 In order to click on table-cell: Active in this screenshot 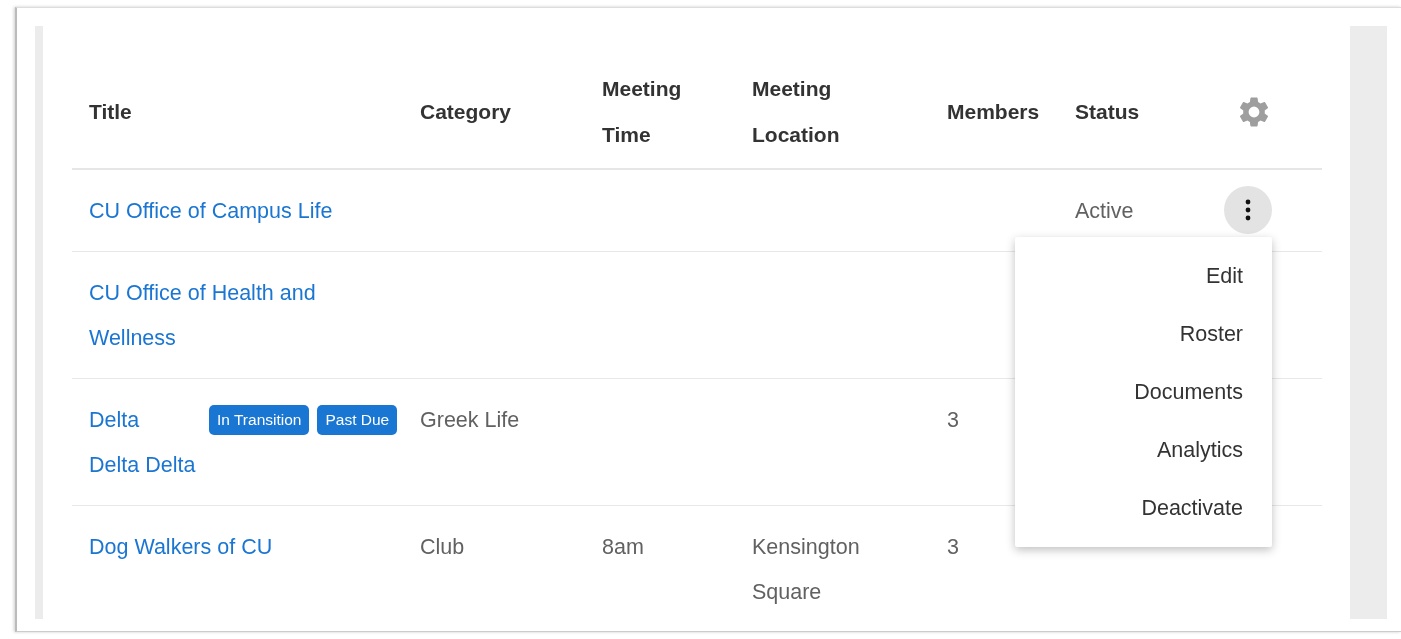, I will do `click(1104, 211)`.